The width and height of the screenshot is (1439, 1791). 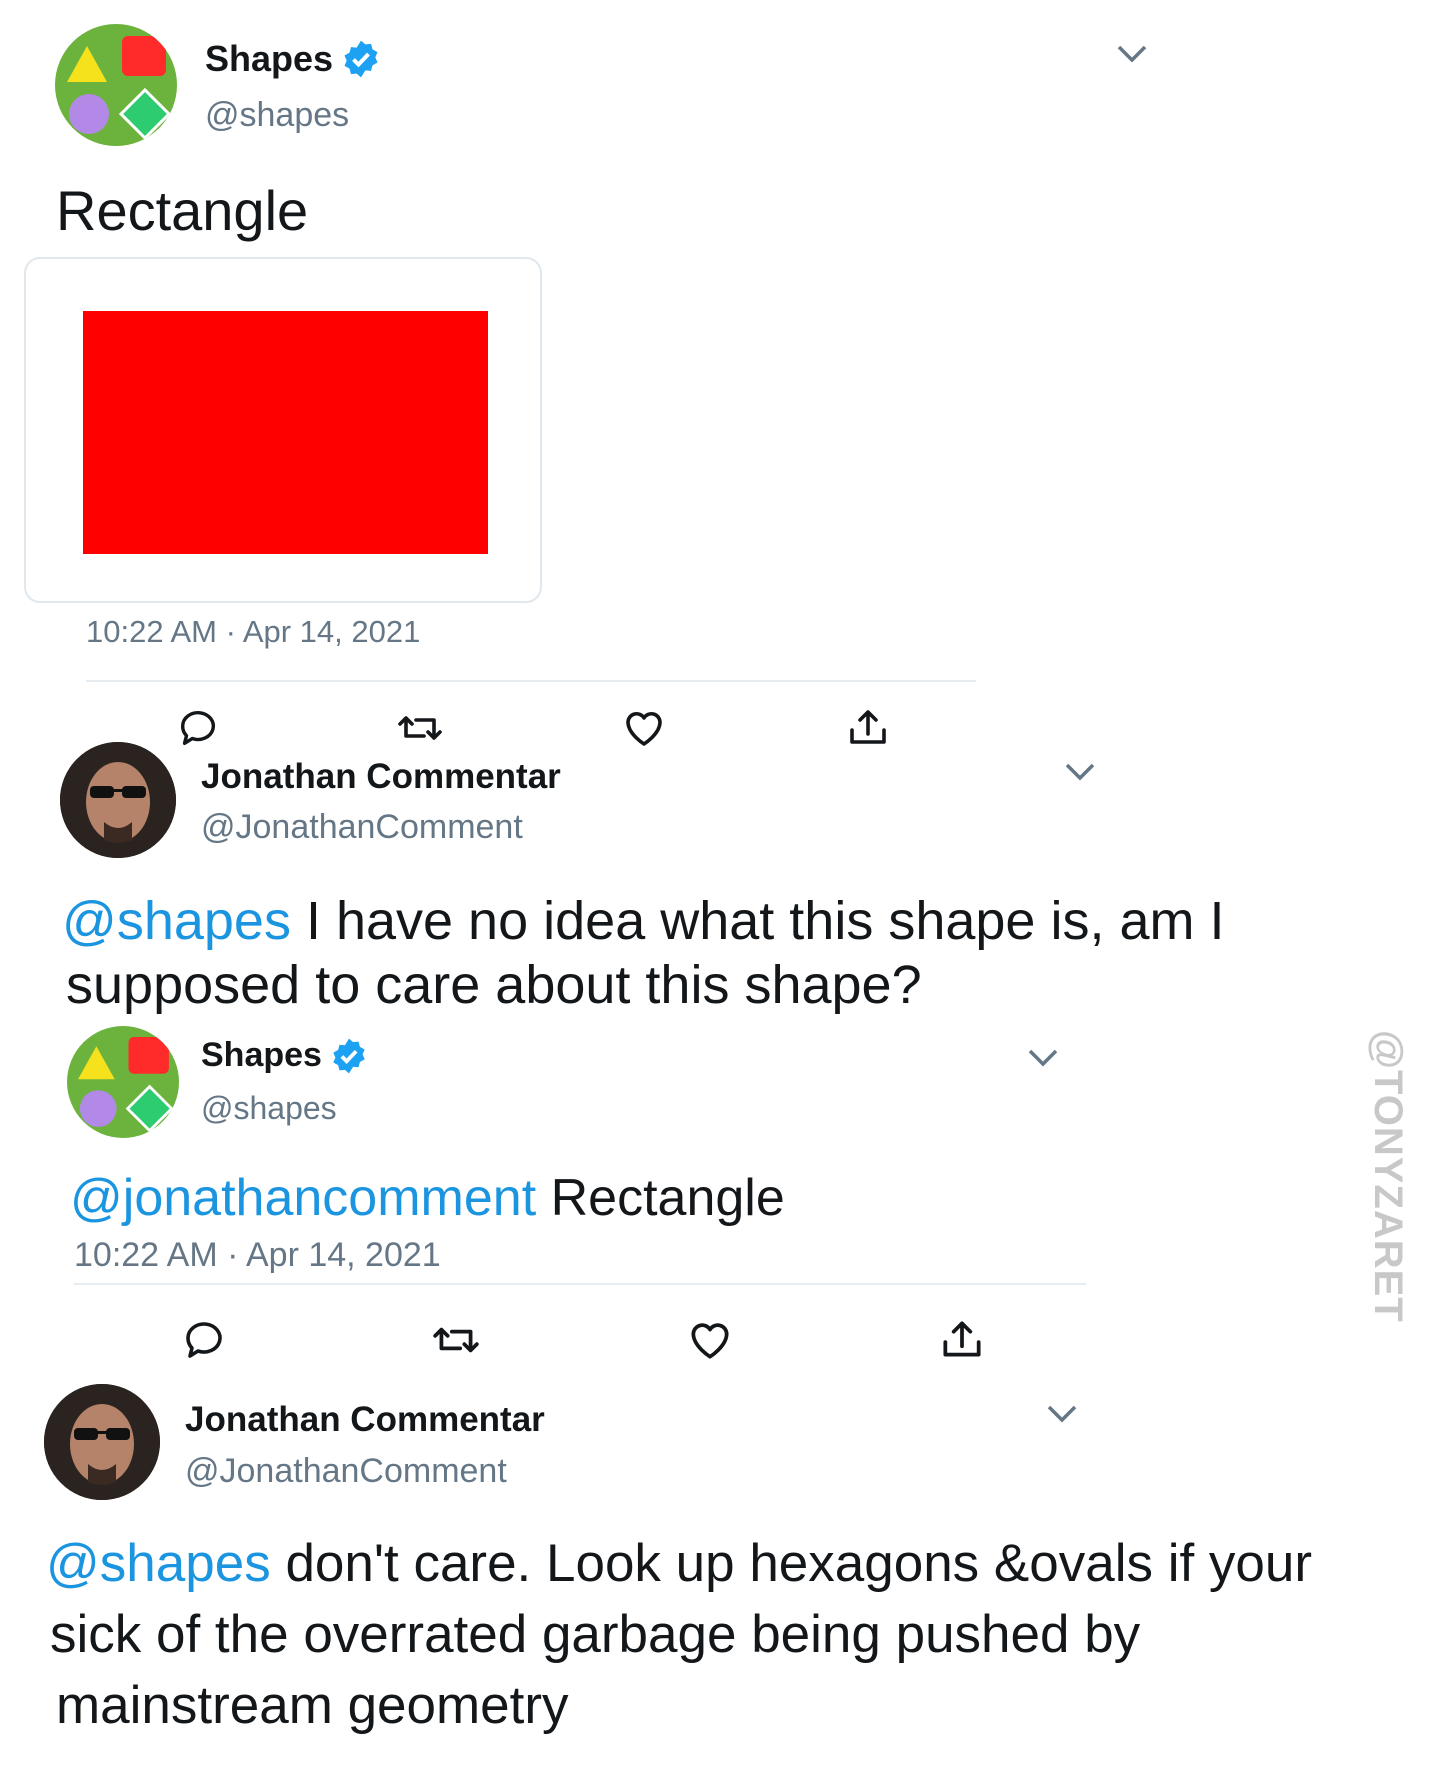 What do you see at coordinates (269, 1108) in the screenshot?
I see `reply2-author-handle: @shapes` at bounding box center [269, 1108].